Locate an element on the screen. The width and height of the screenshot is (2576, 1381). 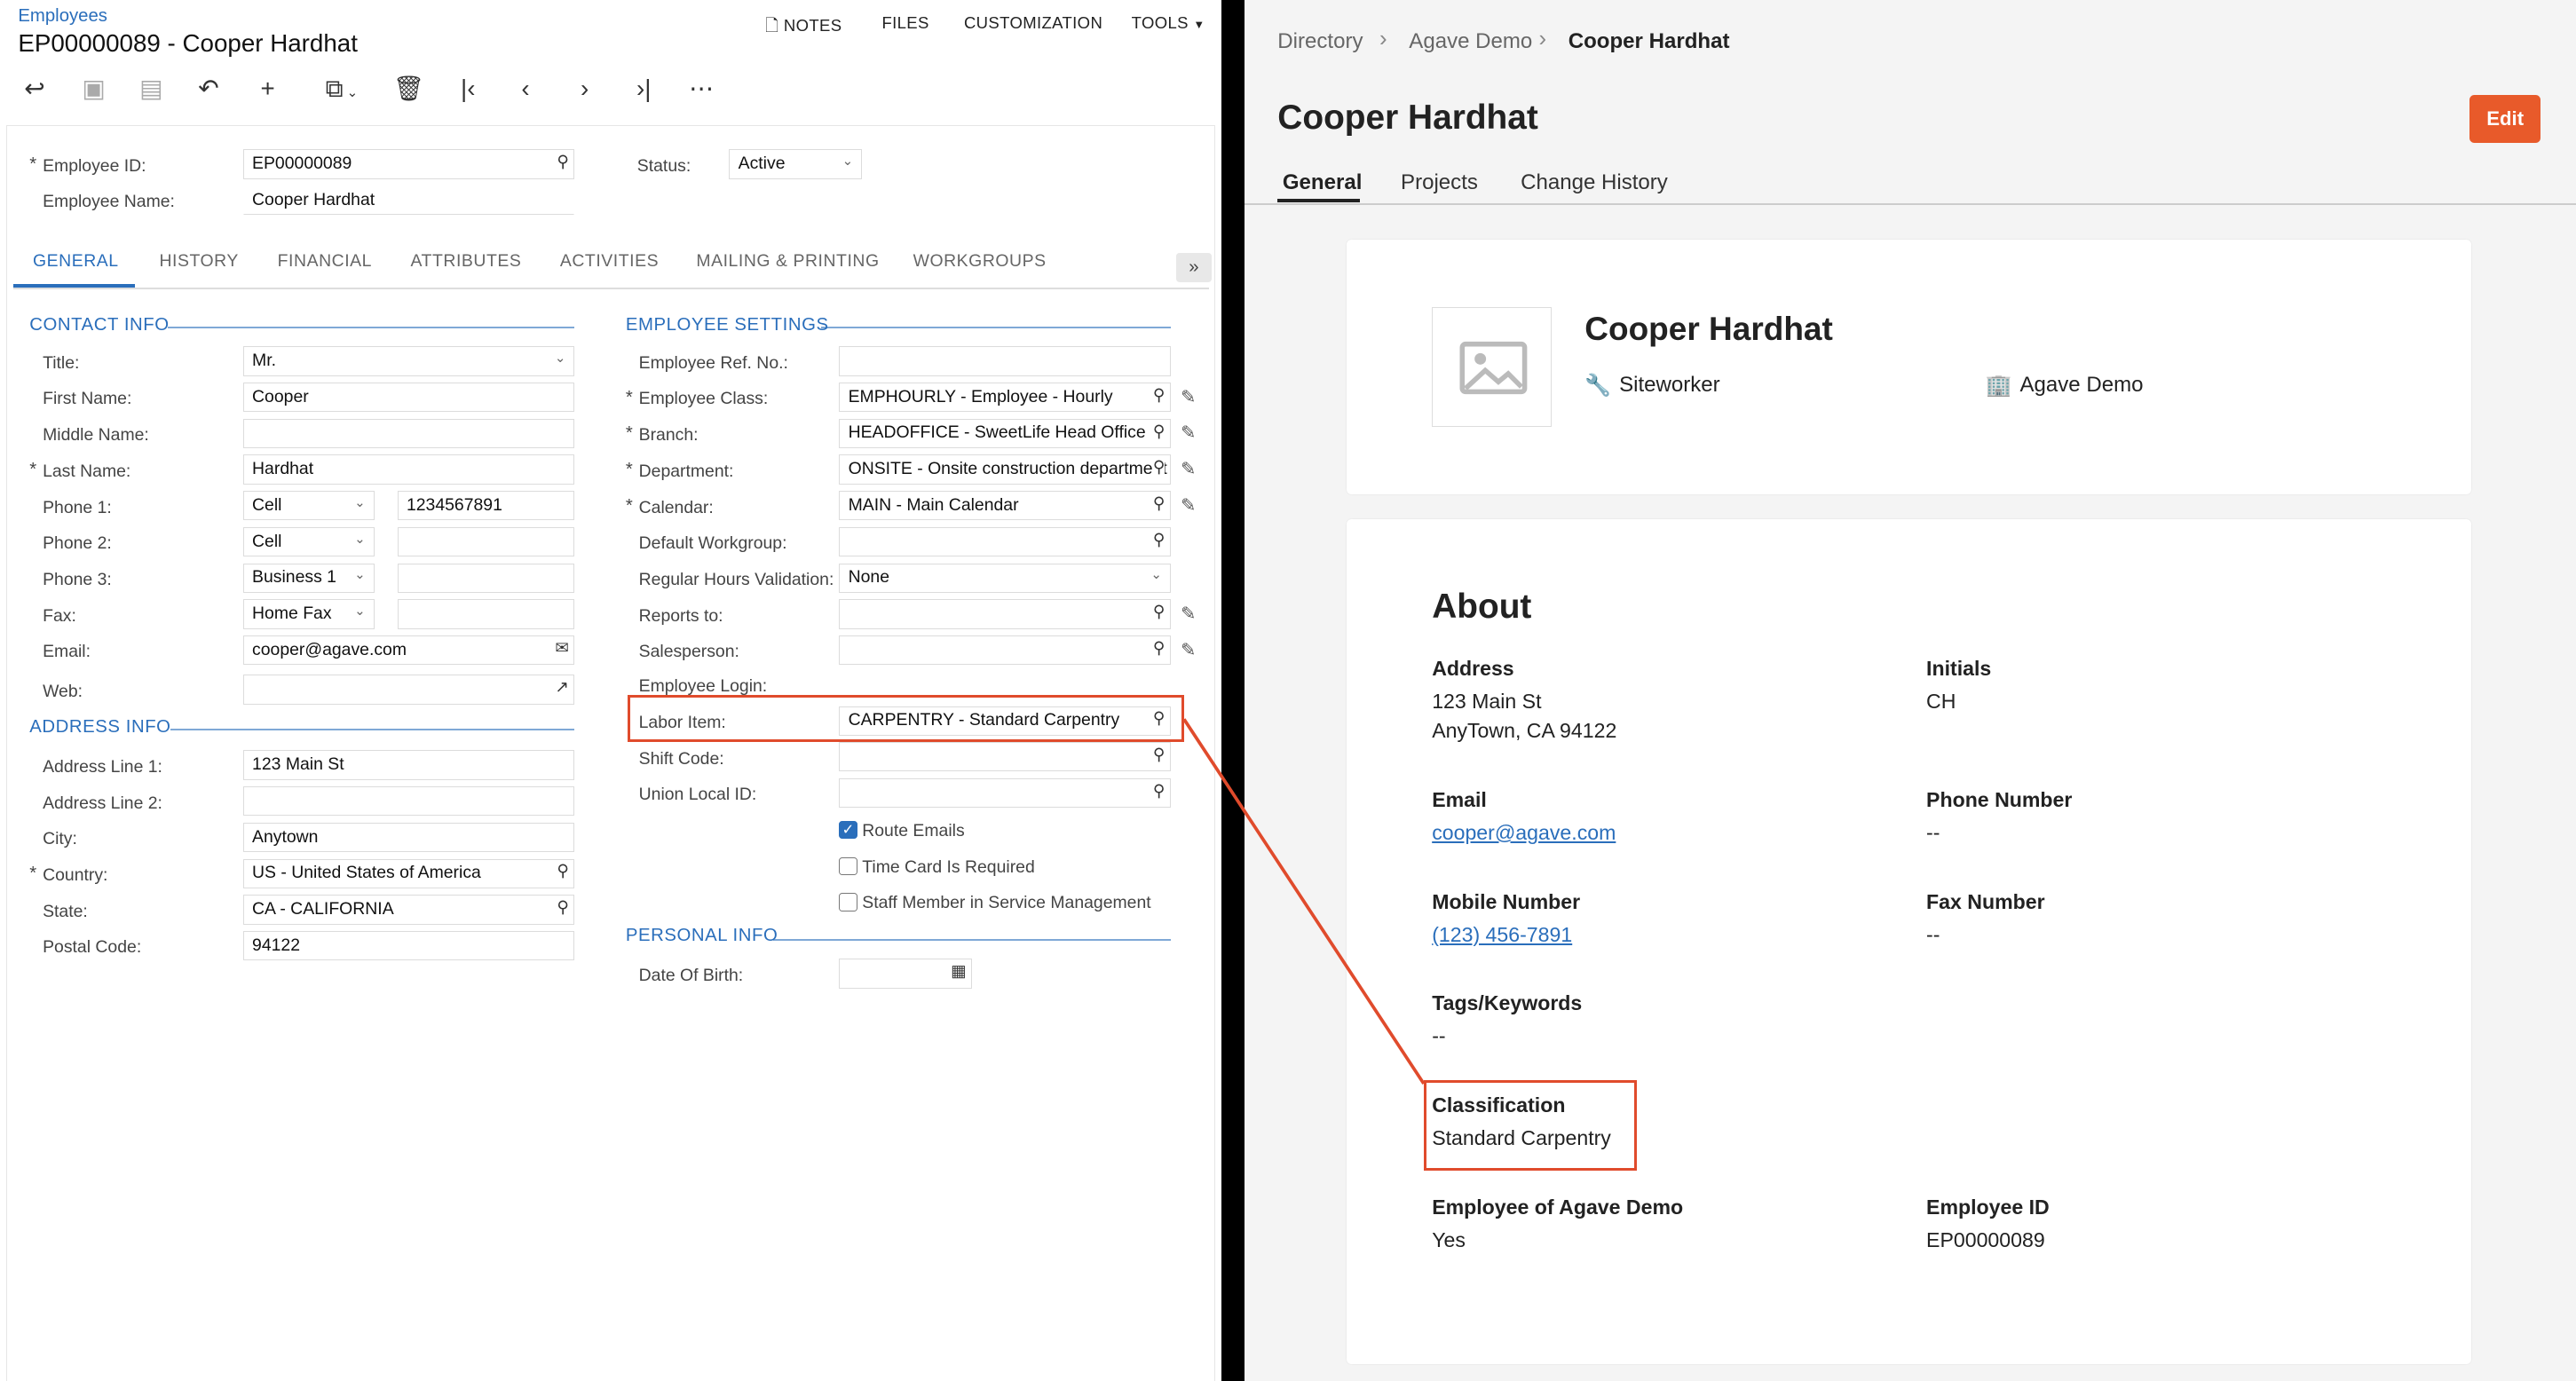
phone3-field is located at coordinates (486, 578).